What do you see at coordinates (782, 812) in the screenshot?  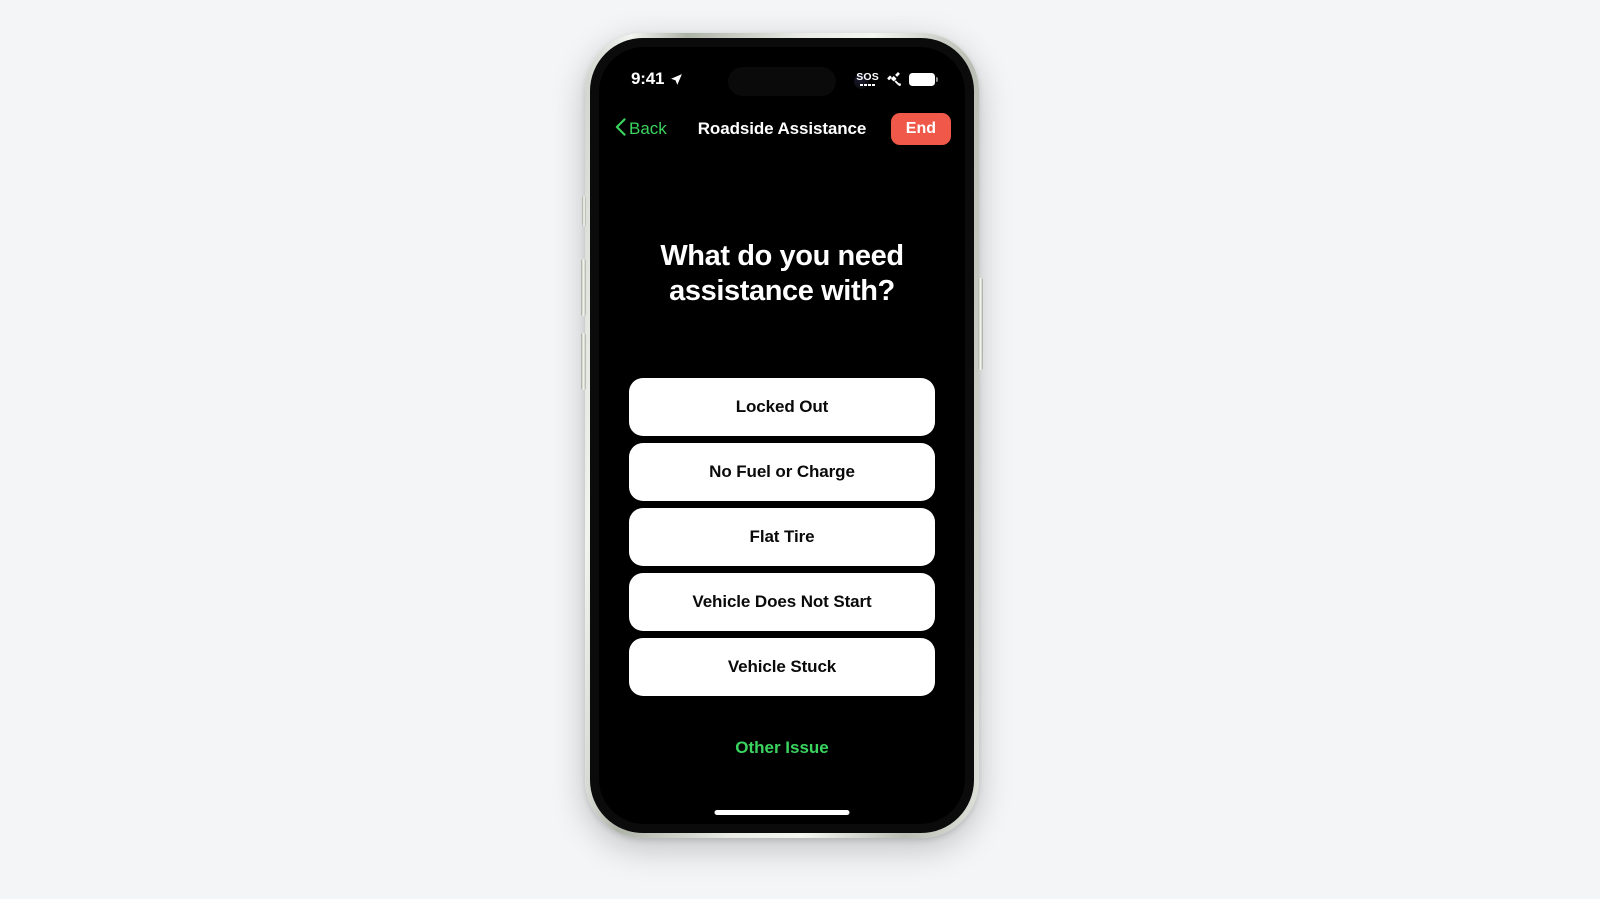 I see `home-indicator` at bounding box center [782, 812].